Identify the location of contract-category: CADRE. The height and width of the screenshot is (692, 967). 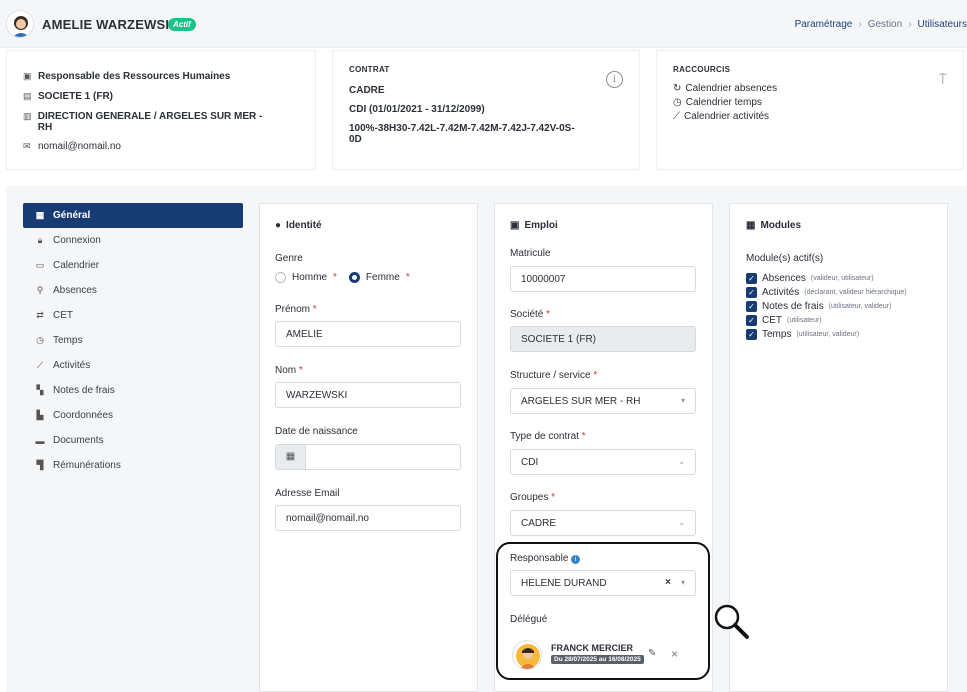
(367, 90).